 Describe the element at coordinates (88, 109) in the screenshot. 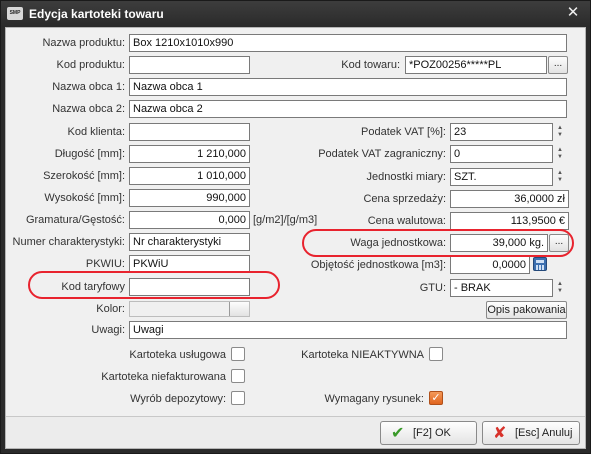

I see `foreign-name-2-label: Nazwa obca 2:` at that location.